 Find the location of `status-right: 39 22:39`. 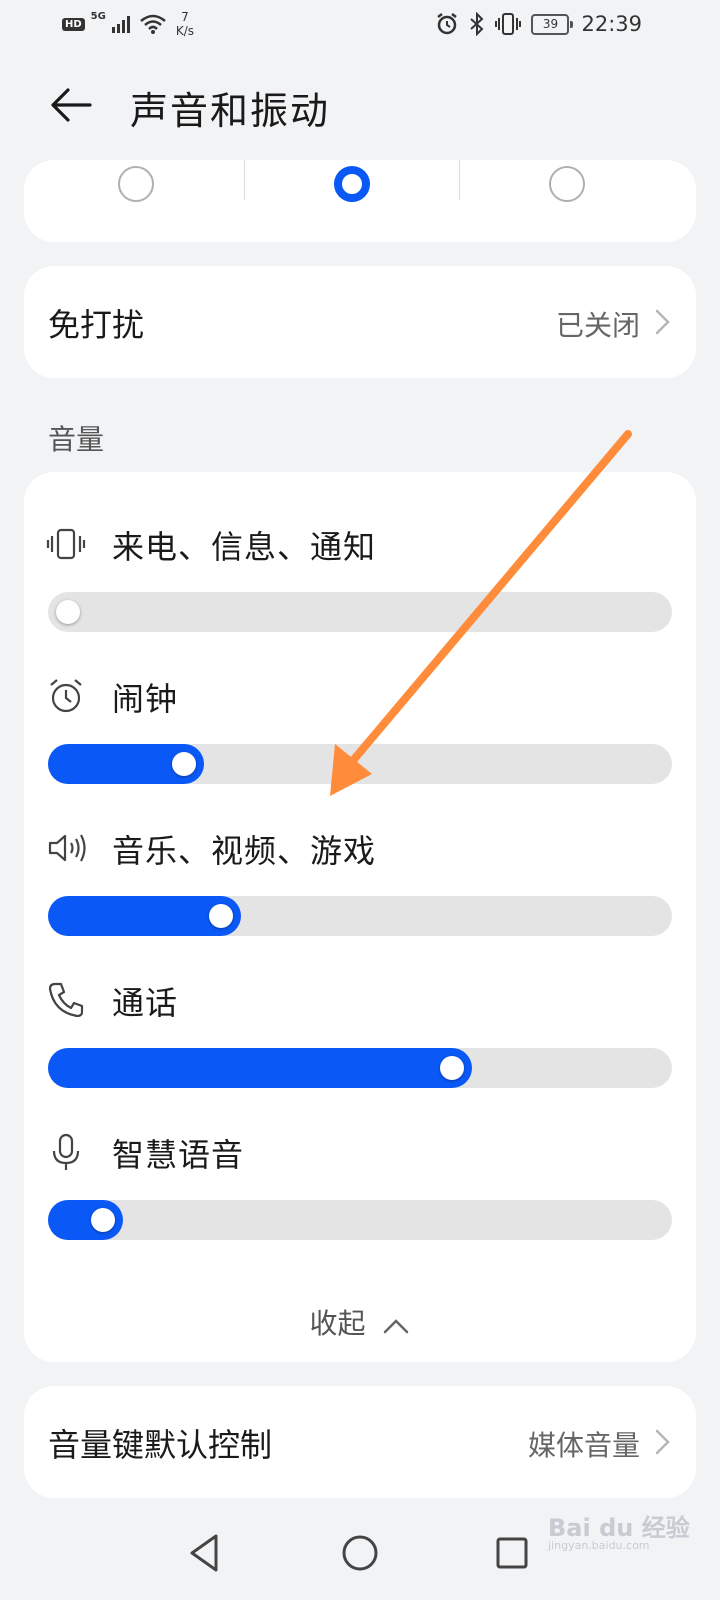

status-right: 39 22:39 is located at coordinates (538, 24).